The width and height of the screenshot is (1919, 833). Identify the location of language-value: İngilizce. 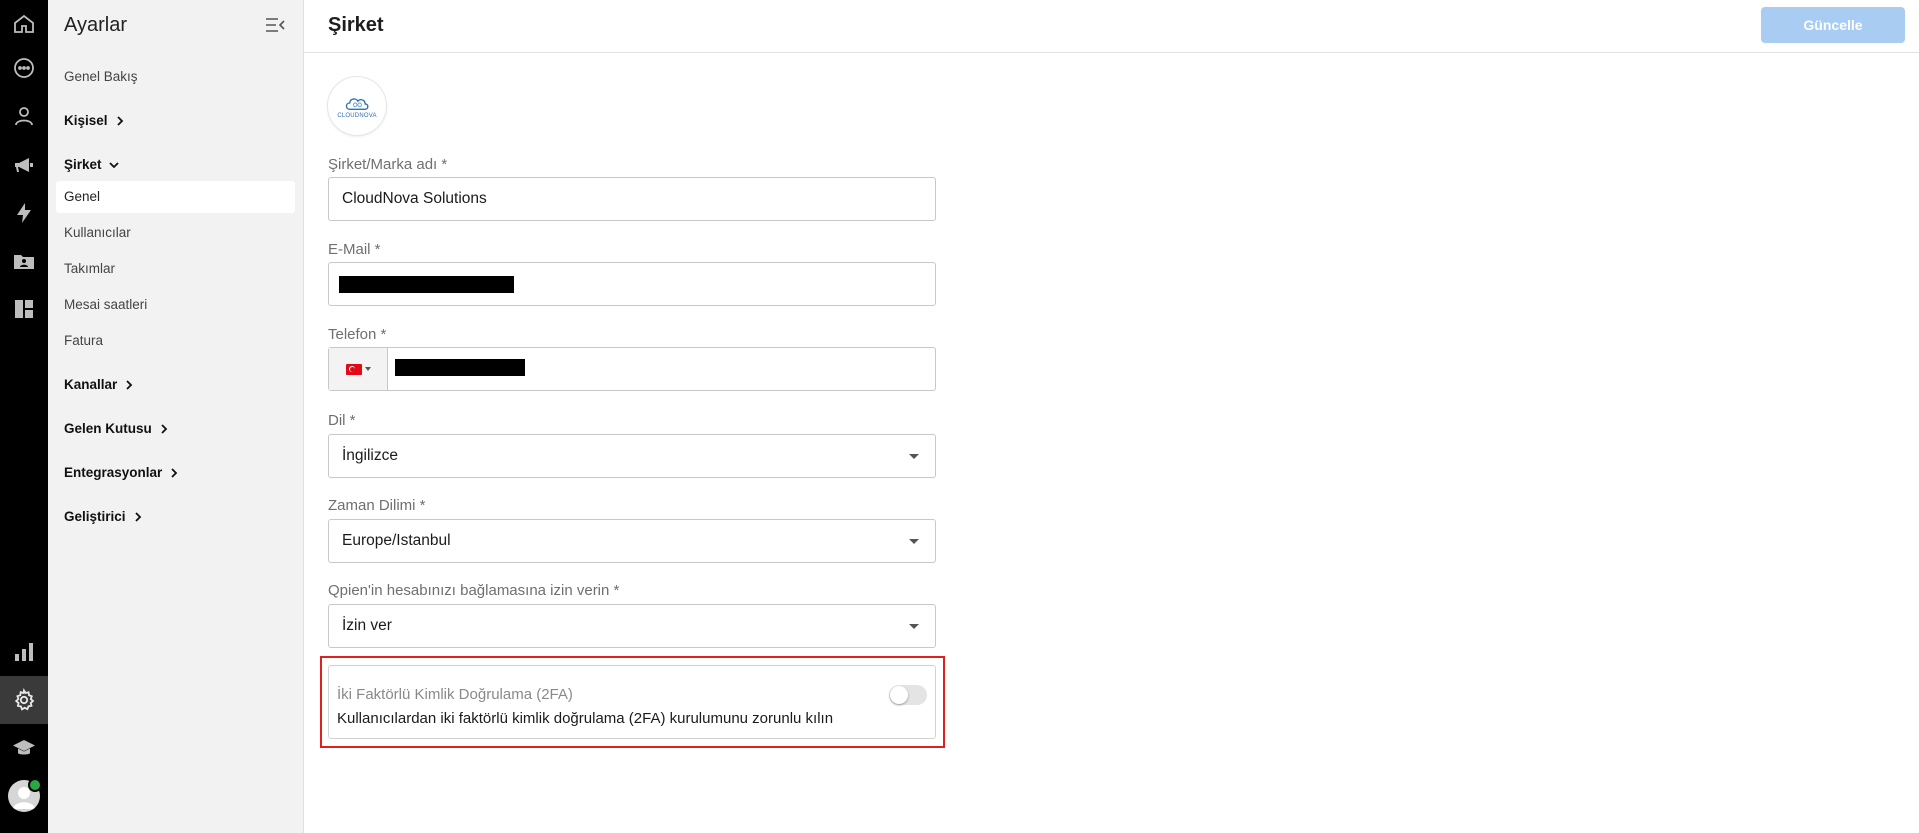
(370, 455).